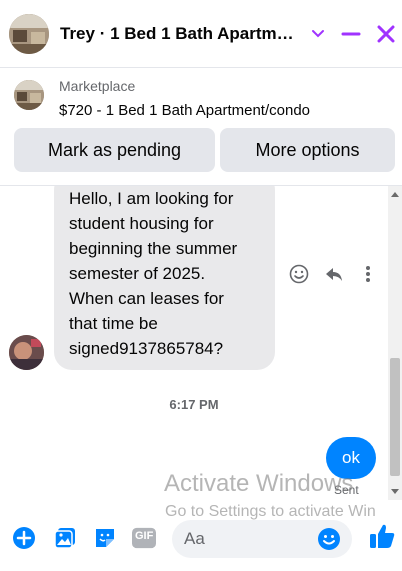  I want to click on message-line: When can leases for, so click(146, 298).